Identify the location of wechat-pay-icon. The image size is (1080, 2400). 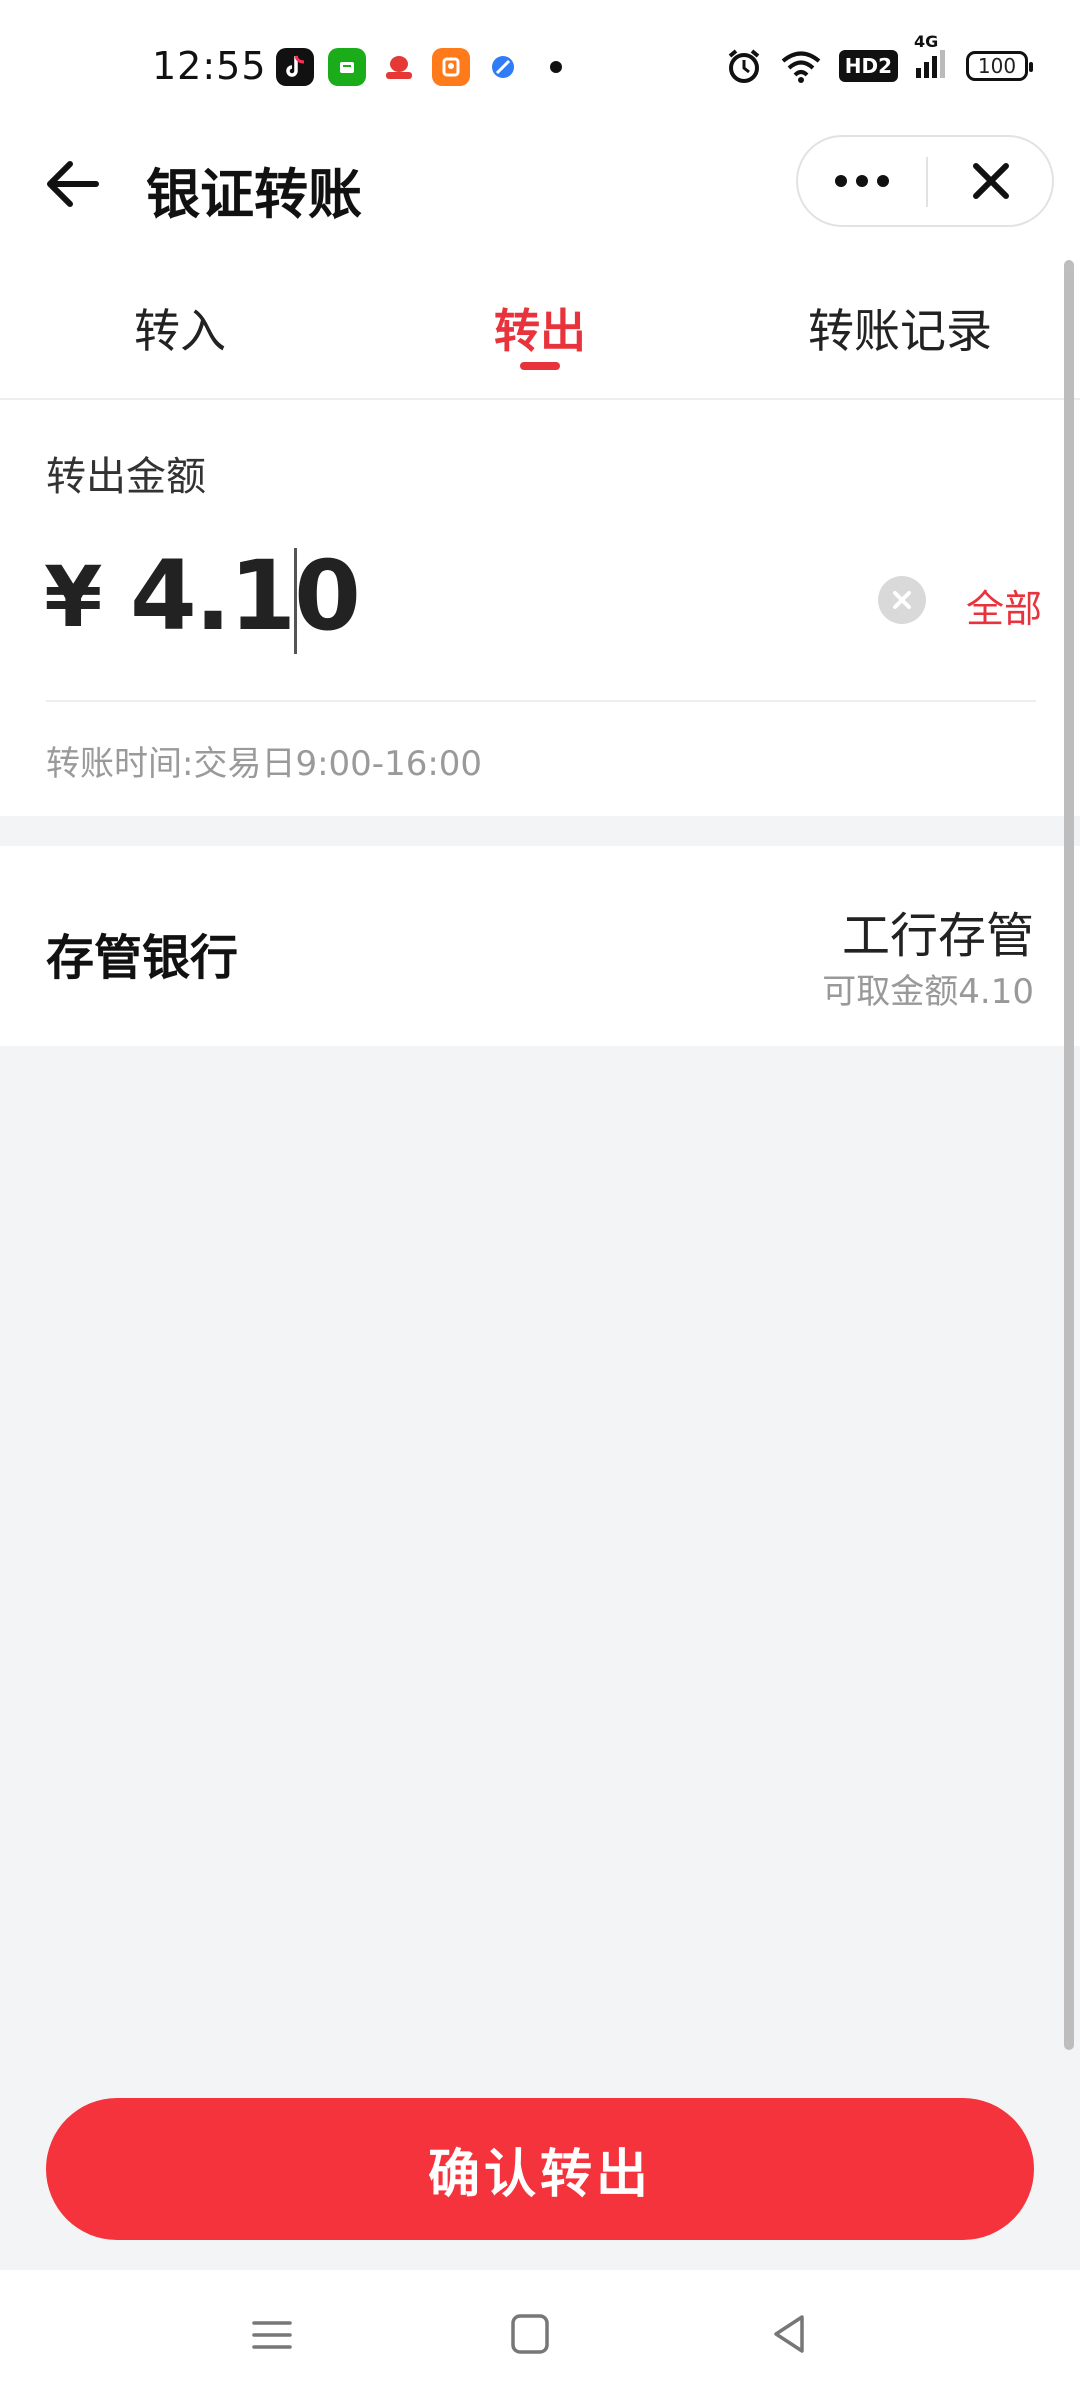
(347, 67).